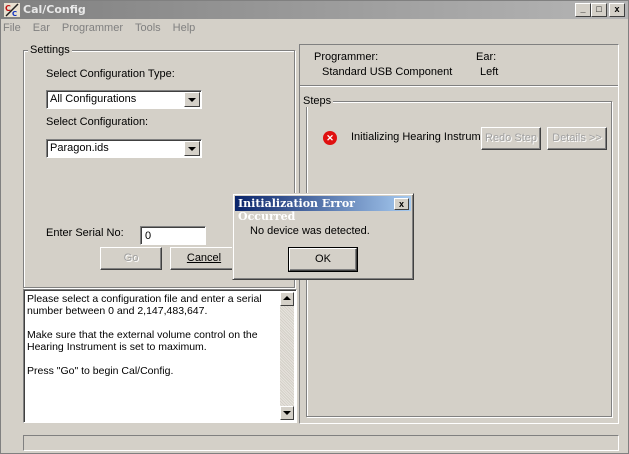 The height and width of the screenshot is (454, 629). I want to click on maximize-button: □, so click(599, 10).